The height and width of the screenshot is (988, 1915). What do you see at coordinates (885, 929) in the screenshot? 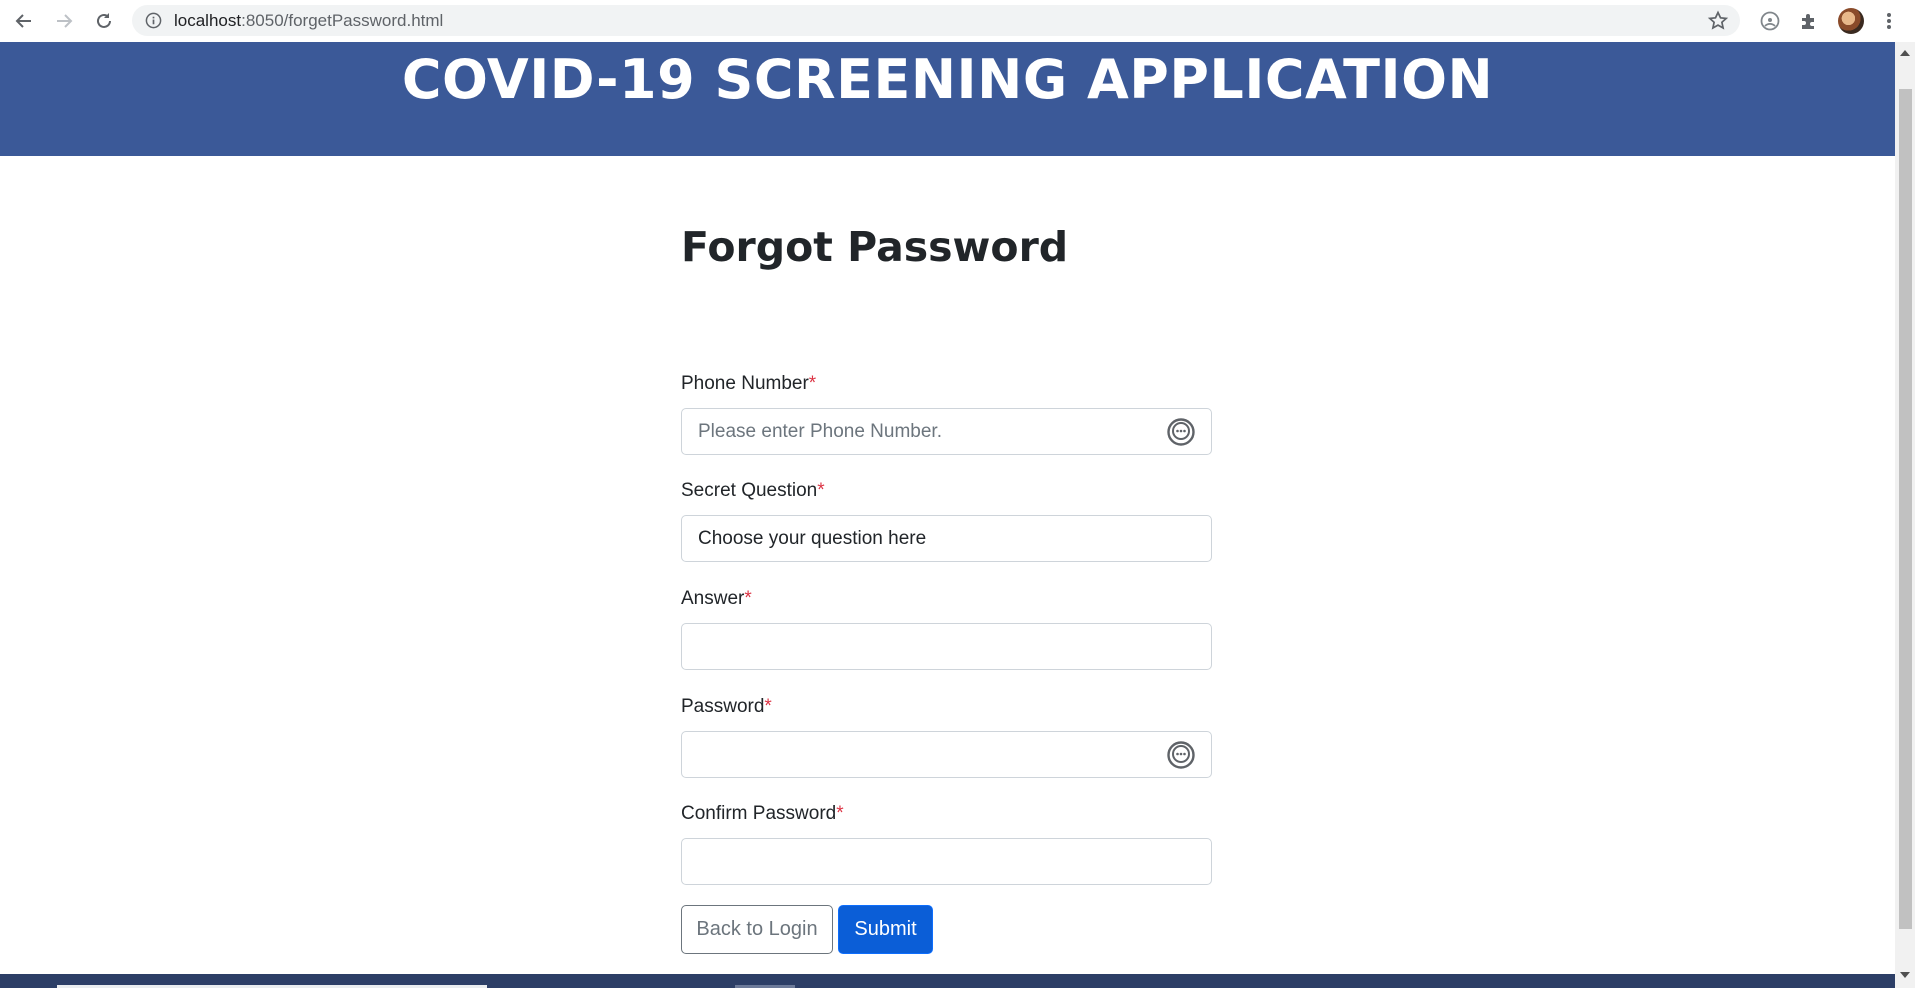
I see `submit-button: Submit` at bounding box center [885, 929].